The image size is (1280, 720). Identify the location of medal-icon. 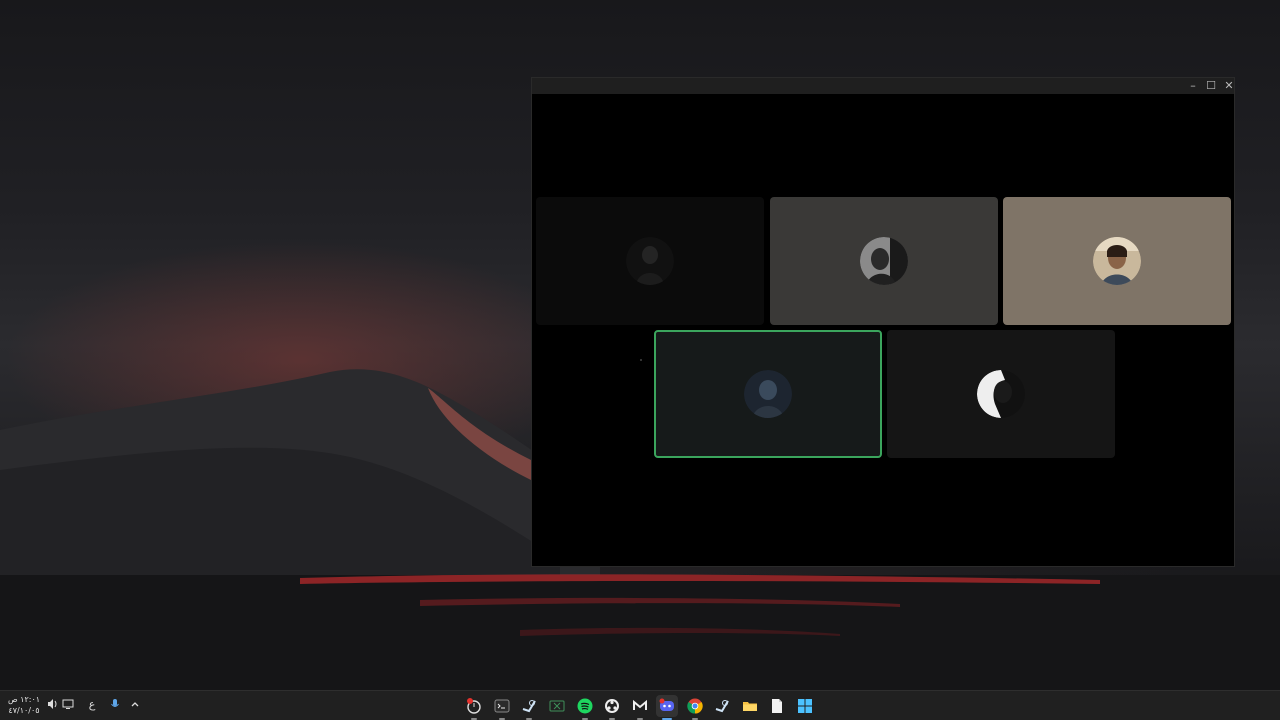
(640, 707).